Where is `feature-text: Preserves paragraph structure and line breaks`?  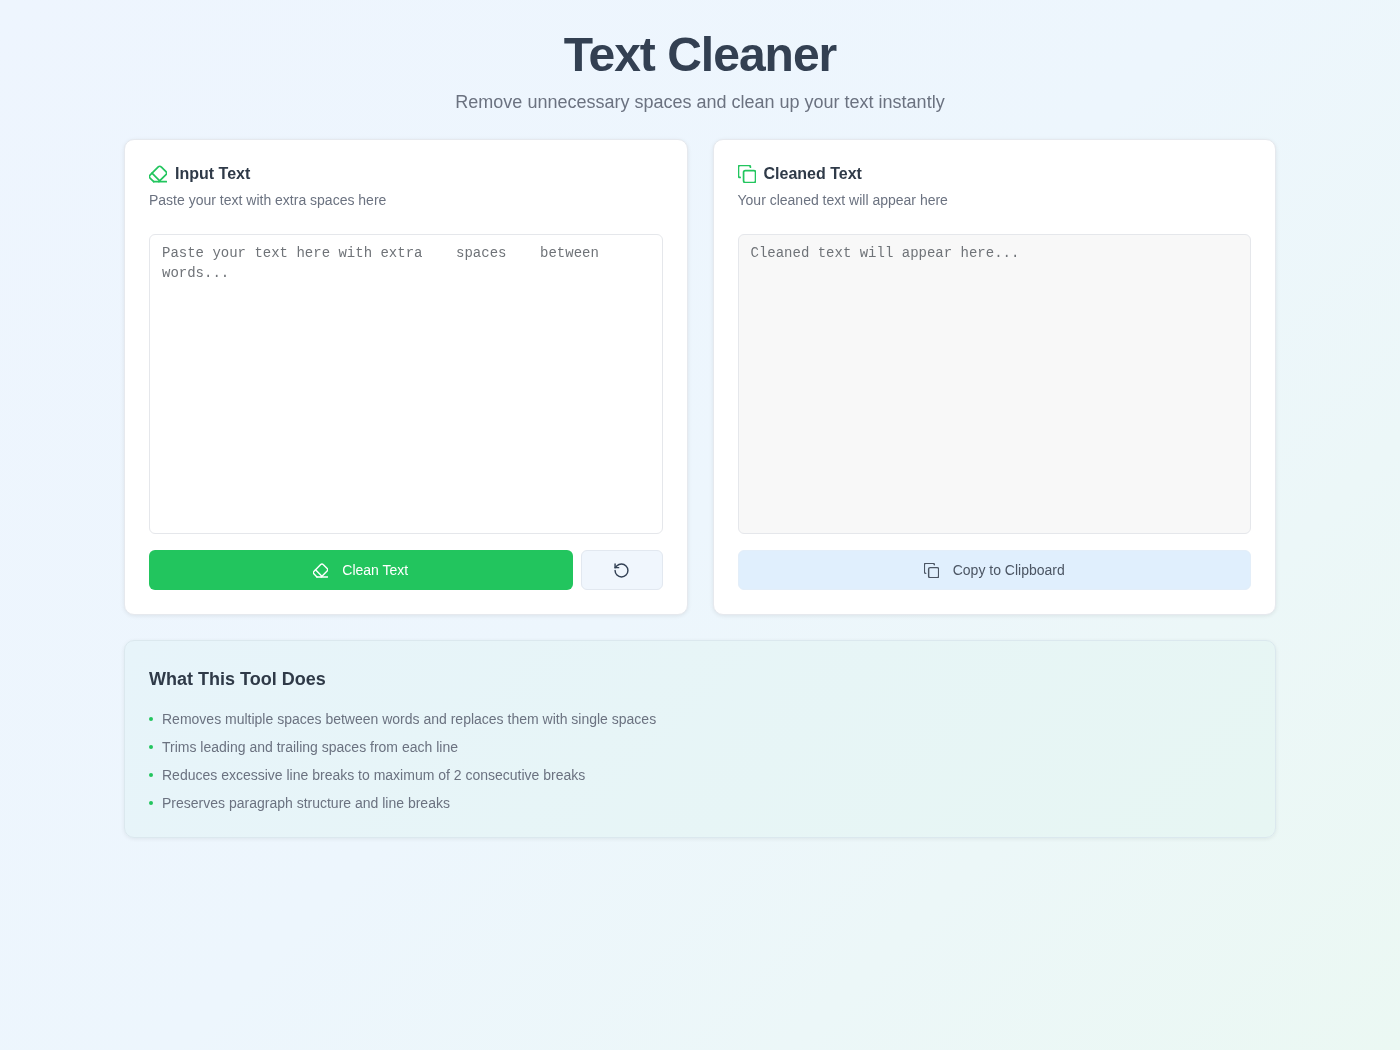
feature-text: Preserves paragraph structure and line breaks is located at coordinates (306, 803).